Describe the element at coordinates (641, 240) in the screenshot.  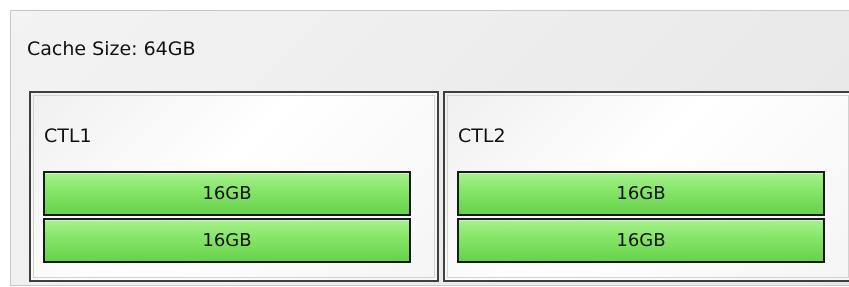
I see `memory-module-ctl2-2: 16GB` at that location.